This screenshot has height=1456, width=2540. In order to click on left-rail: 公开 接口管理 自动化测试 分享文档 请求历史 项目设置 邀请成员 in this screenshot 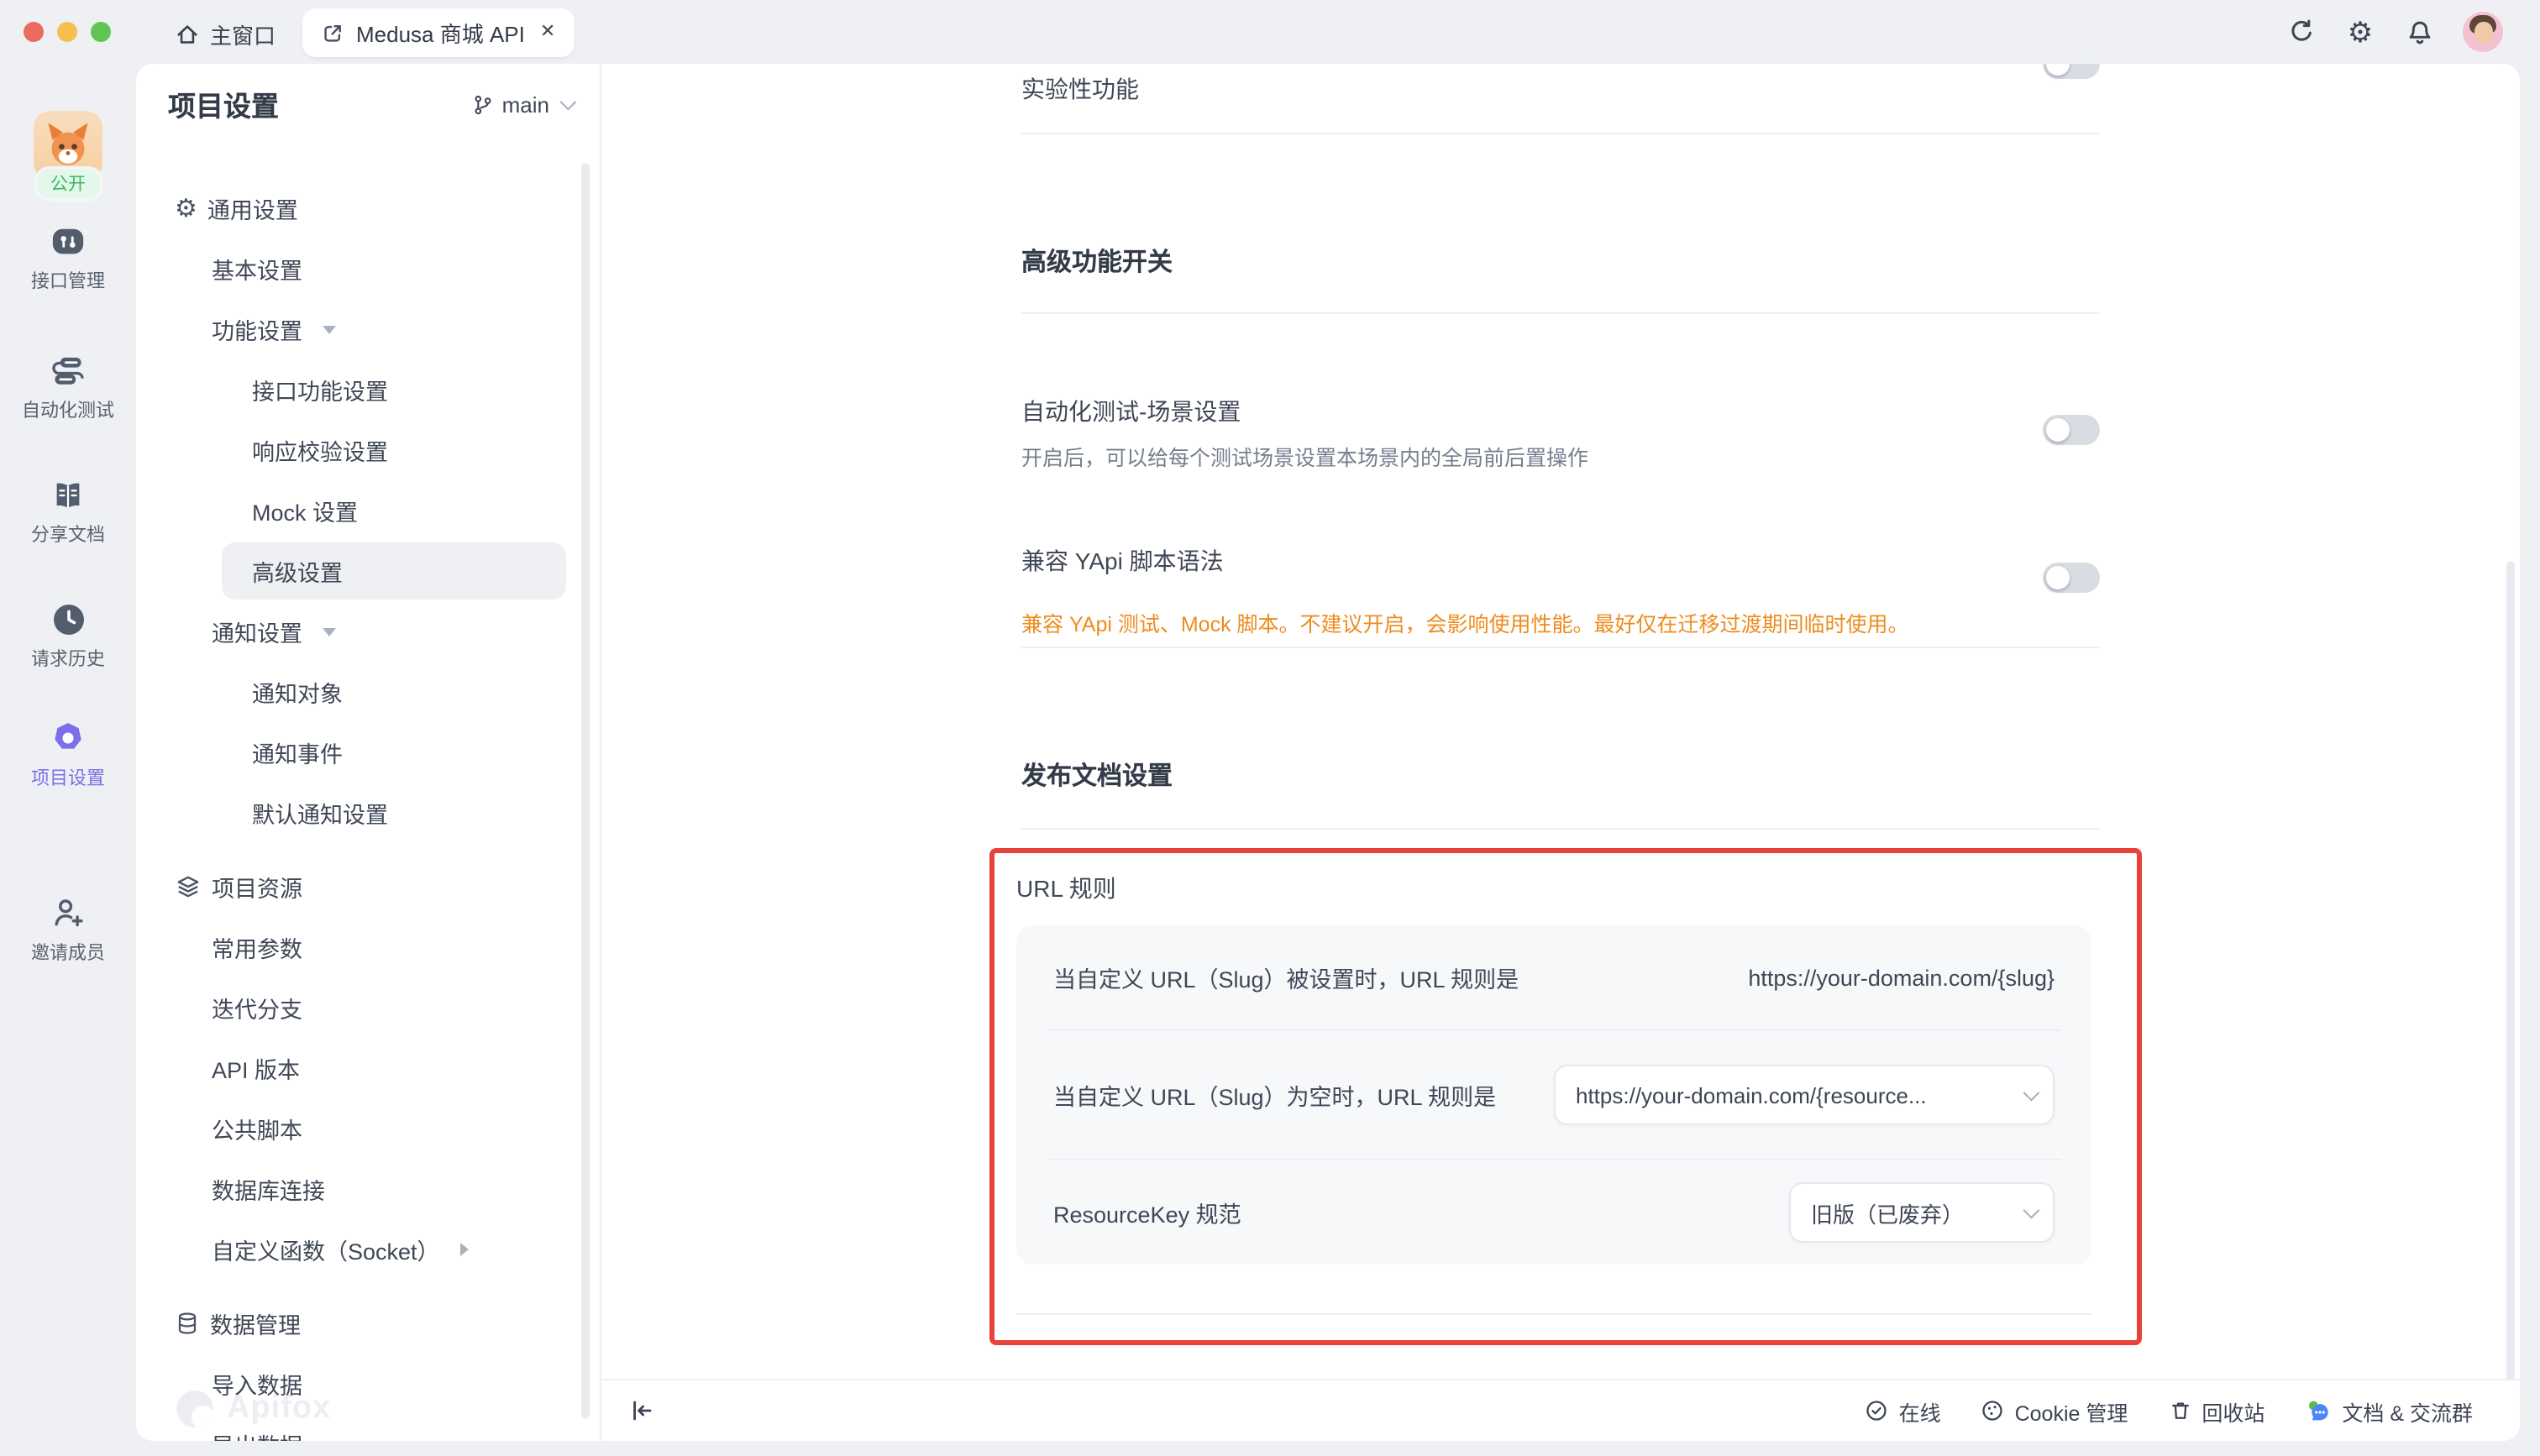, I will do `click(68, 760)`.